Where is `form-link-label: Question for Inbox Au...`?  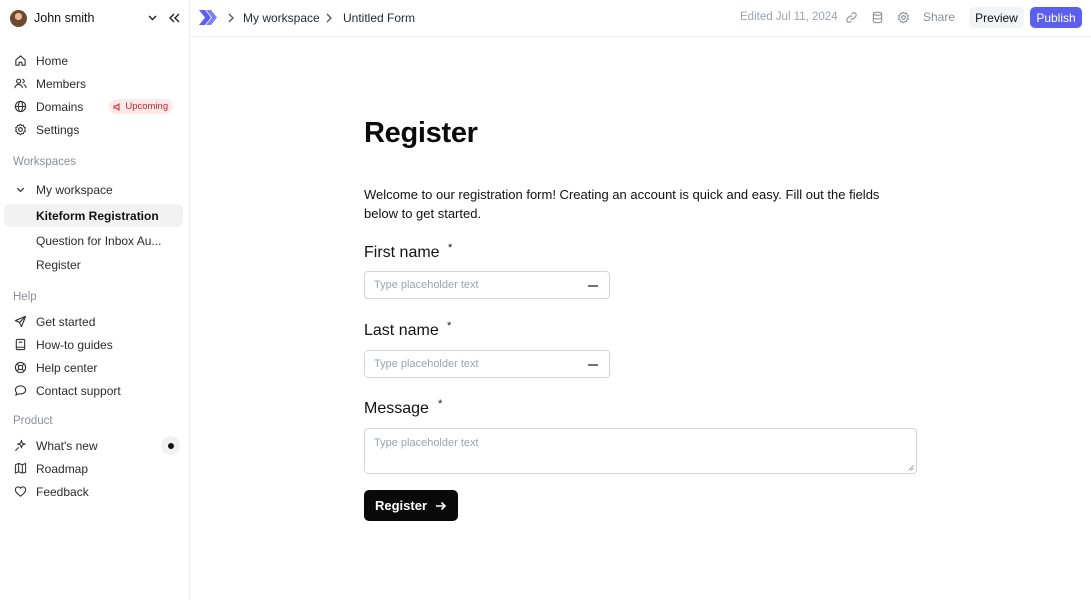
form-link-label: Question for Inbox Au... is located at coordinates (99, 240).